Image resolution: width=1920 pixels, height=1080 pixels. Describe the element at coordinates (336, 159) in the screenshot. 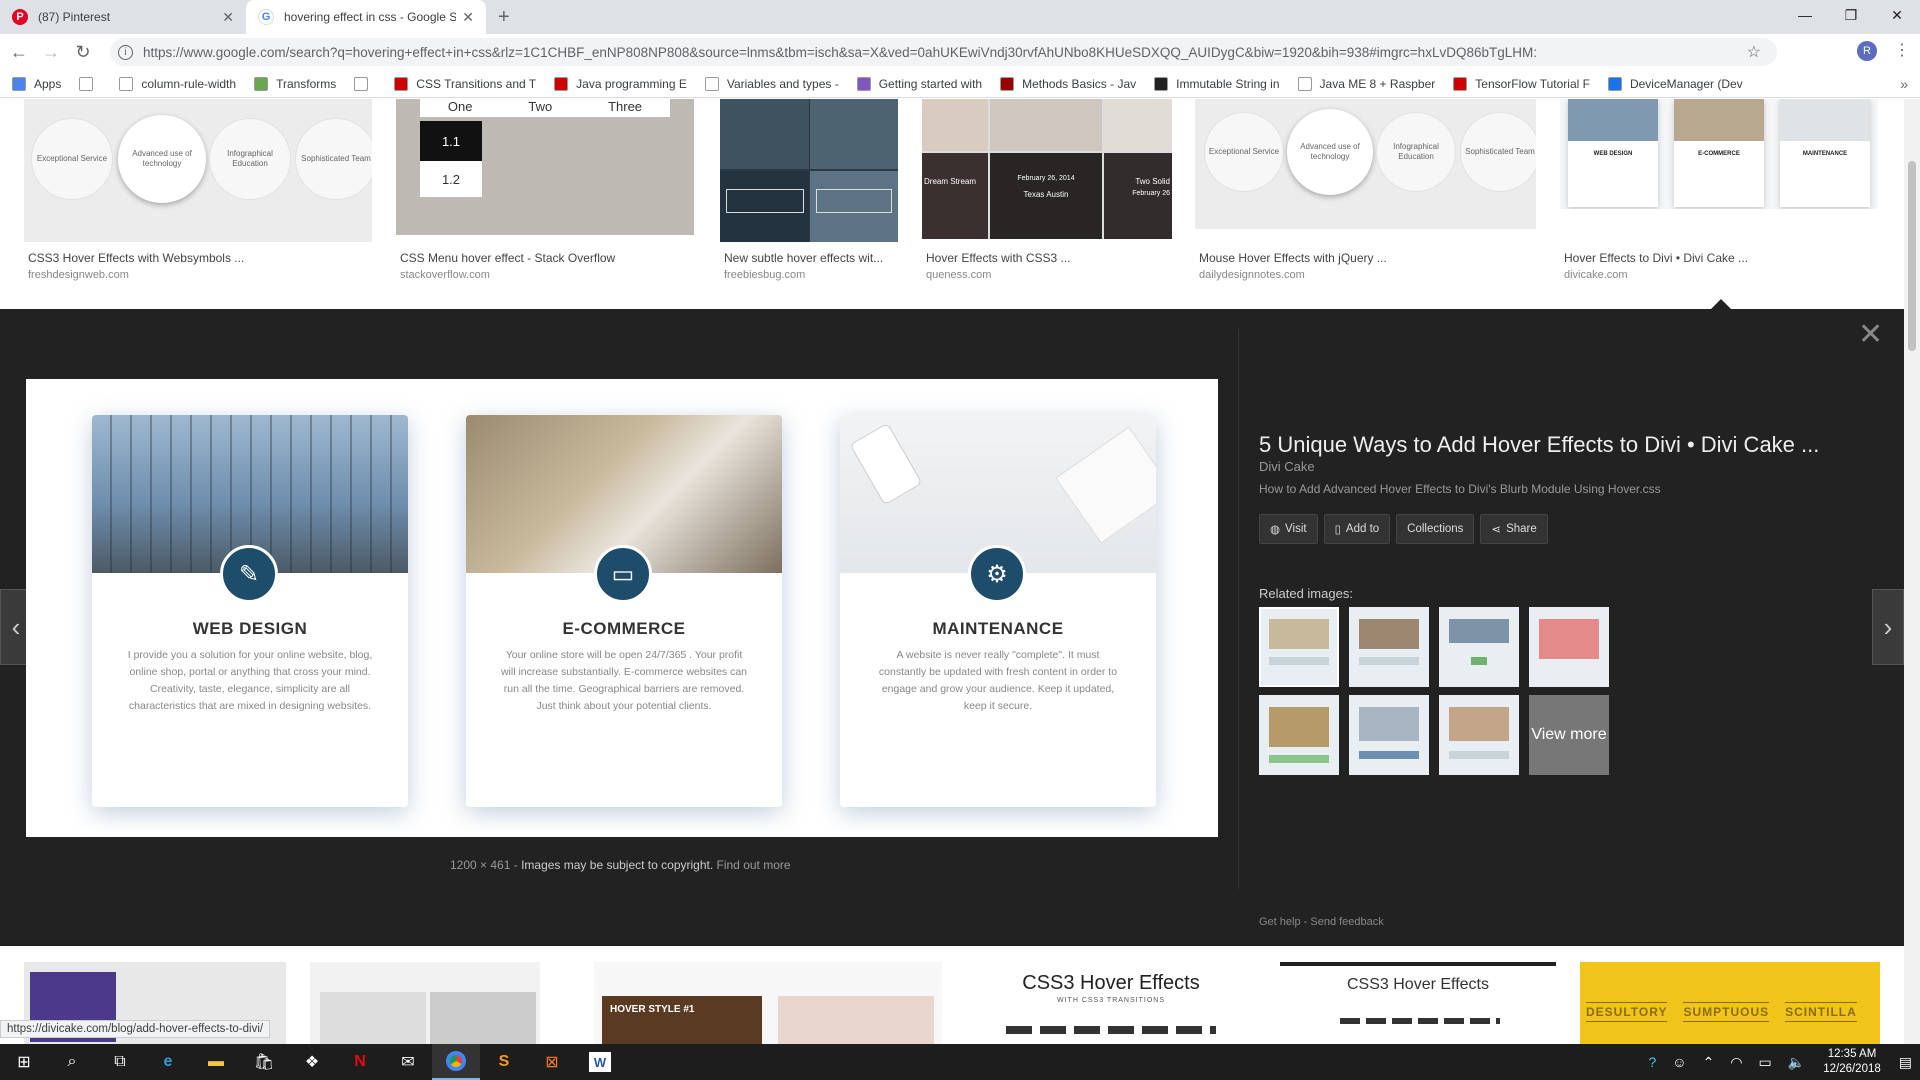

I see `circle-label: Sophisticated Team` at that location.